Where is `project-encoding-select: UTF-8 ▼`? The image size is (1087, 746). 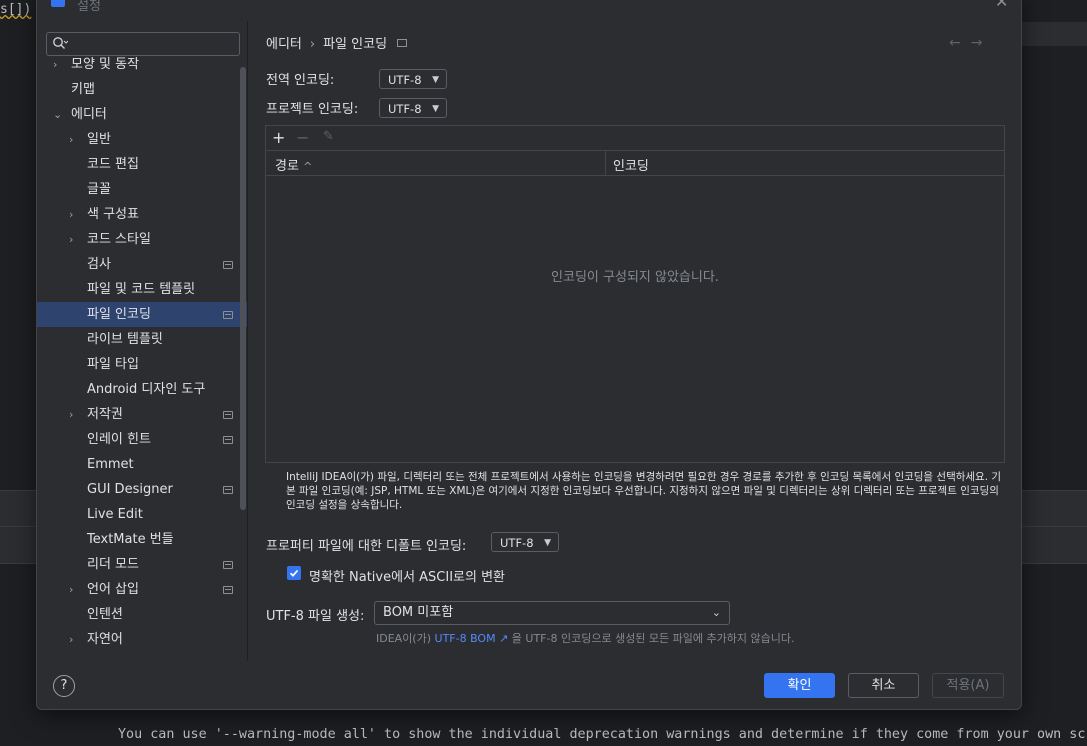 project-encoding-select: UTF-8 ▼ is located at coordinates (413, 108).